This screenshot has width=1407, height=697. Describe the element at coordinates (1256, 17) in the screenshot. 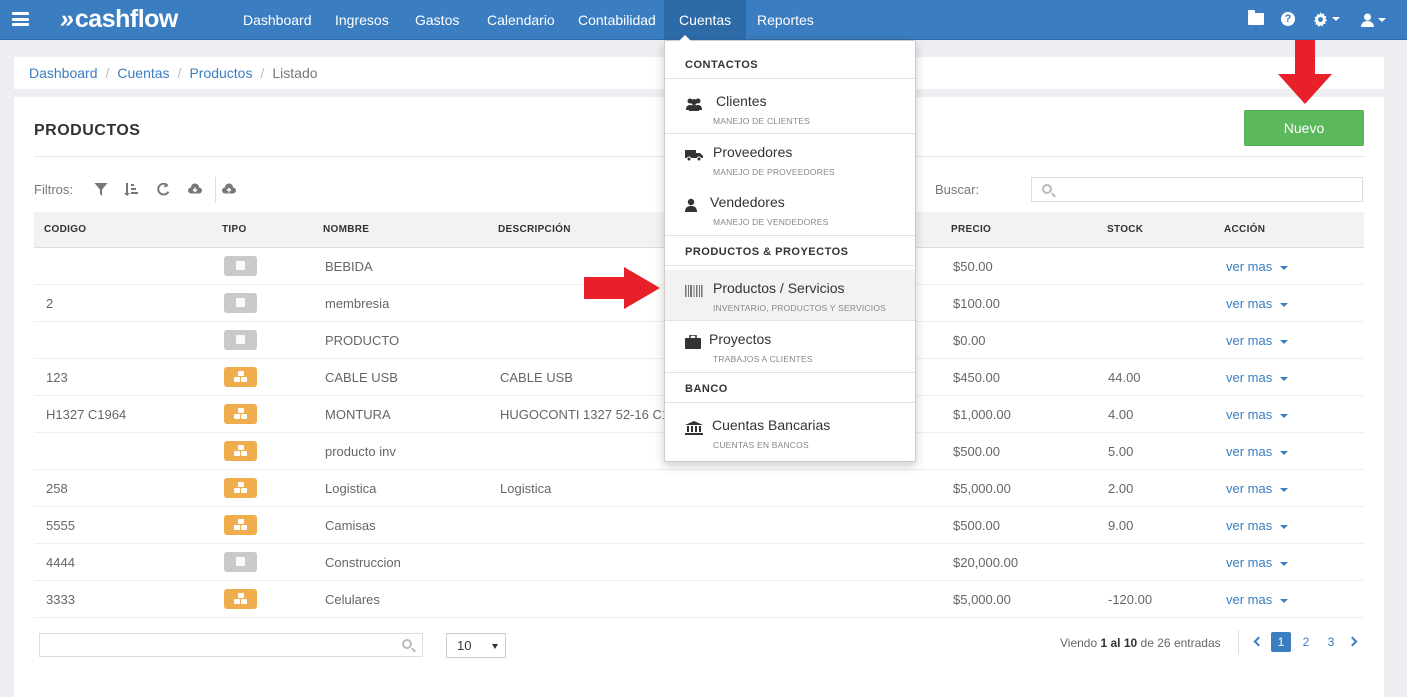

I see `folder-icon` at that location.